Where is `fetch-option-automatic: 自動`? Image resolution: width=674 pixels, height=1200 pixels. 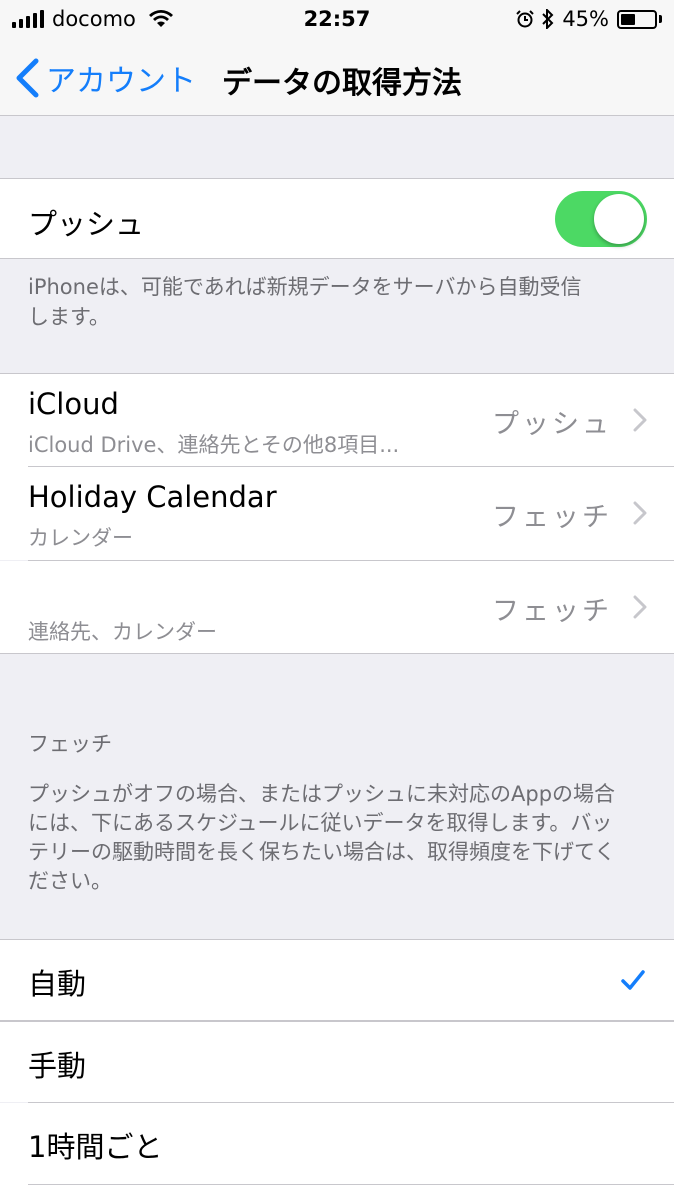
fetch-option-automatic: 自動 is located at coordinates (337, 980).